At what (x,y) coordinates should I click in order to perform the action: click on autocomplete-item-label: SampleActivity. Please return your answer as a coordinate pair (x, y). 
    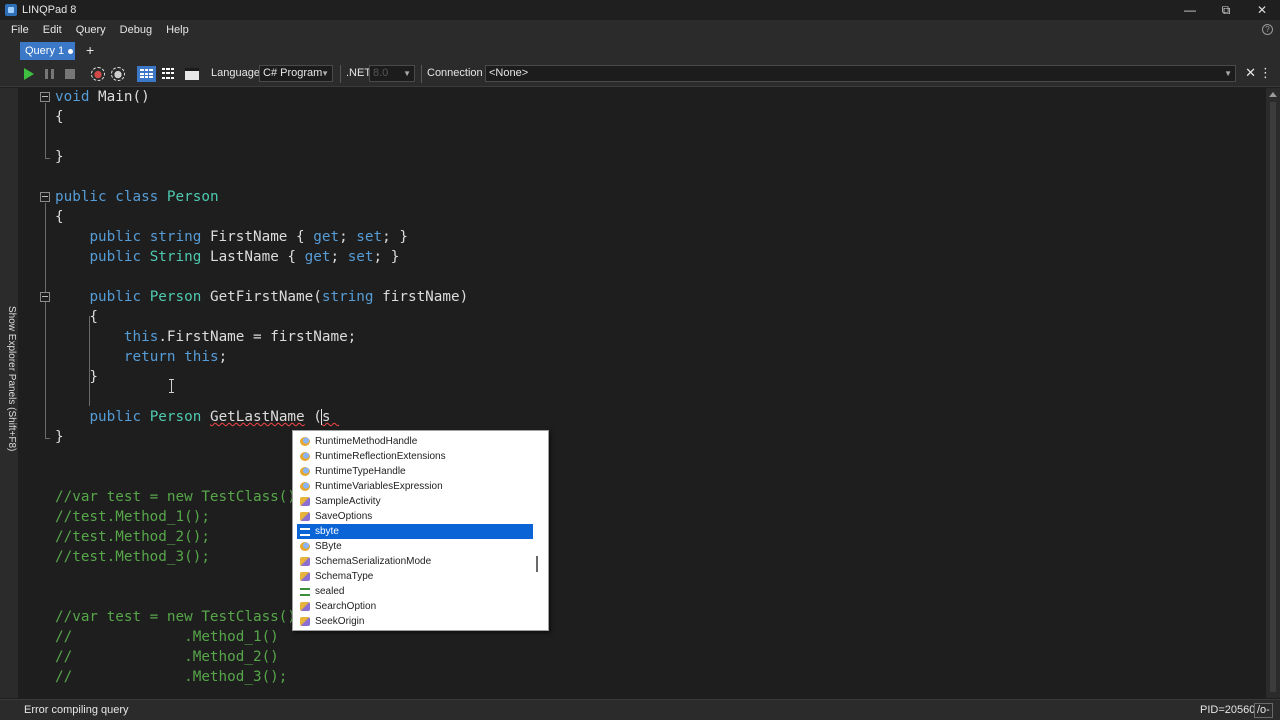
    Looking at the image, I should click on (348, 501).